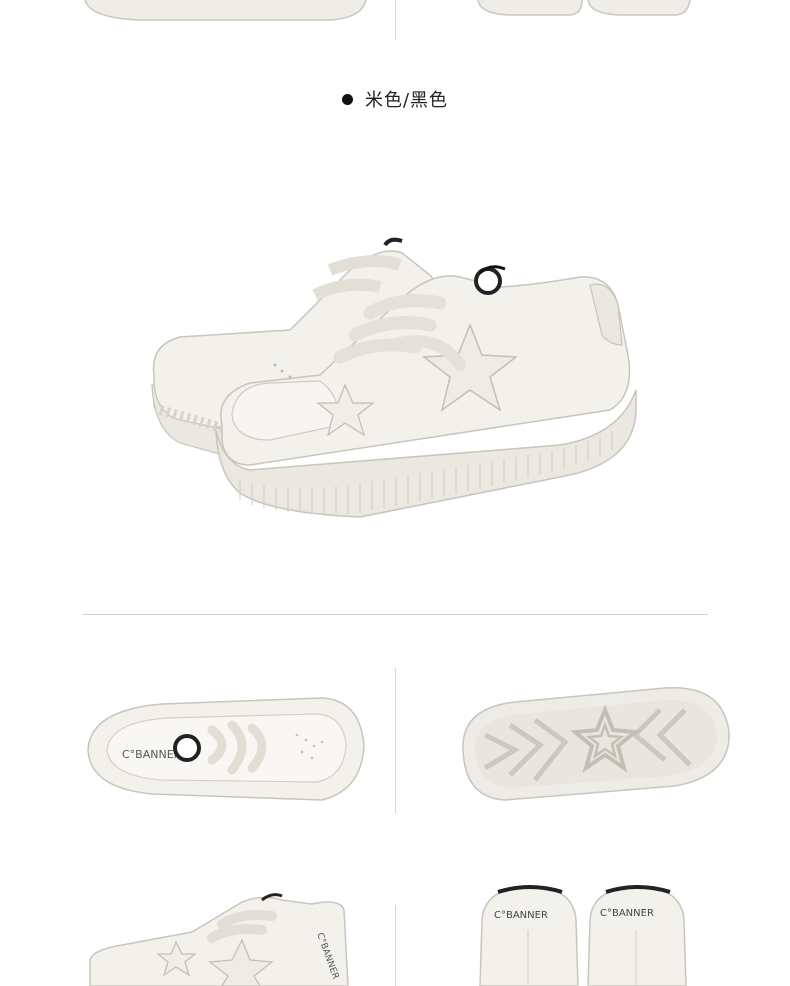 Image resolution: width=790 pixels, height=986 pixels. Describe the element at coordinates (583, 935) in the screenshot. I see `shoe-heel-back-view-image: C°BANNER C°BANNER` at that location.